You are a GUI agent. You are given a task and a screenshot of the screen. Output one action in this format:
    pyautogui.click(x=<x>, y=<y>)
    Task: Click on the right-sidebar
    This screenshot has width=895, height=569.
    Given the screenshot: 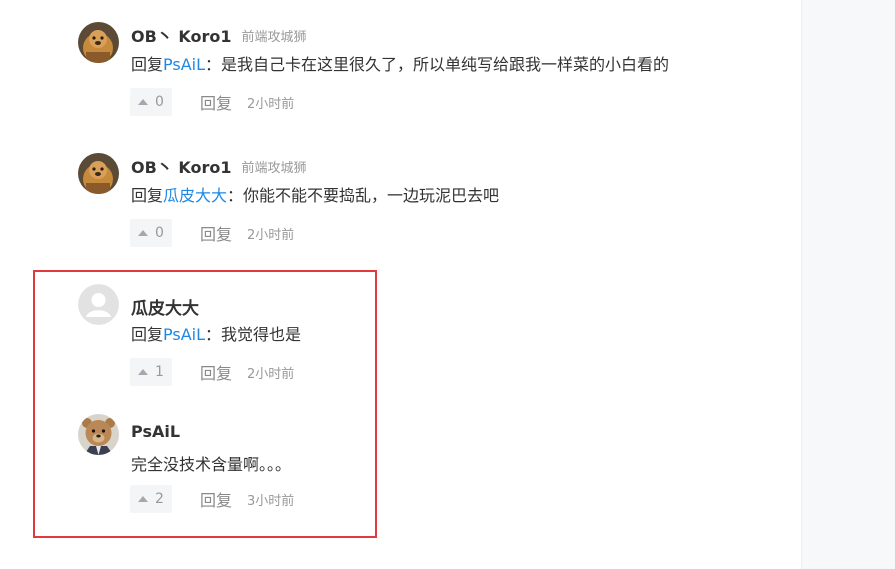 What is the action you would take?
    pyautogui.click(x=848, y=284)
    